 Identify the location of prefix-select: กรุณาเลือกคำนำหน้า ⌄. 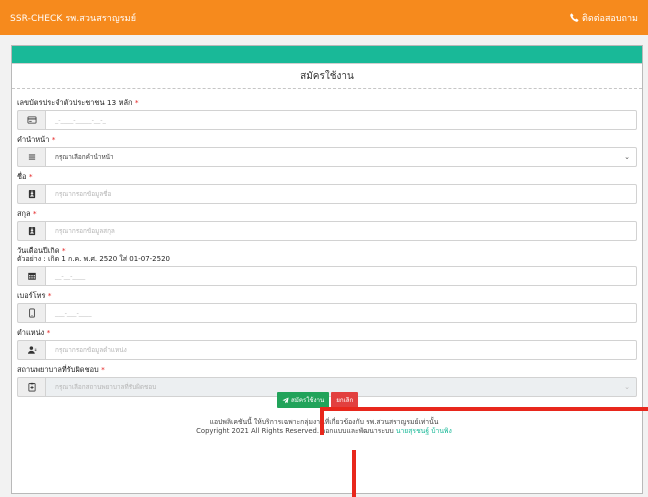
(341, 157).